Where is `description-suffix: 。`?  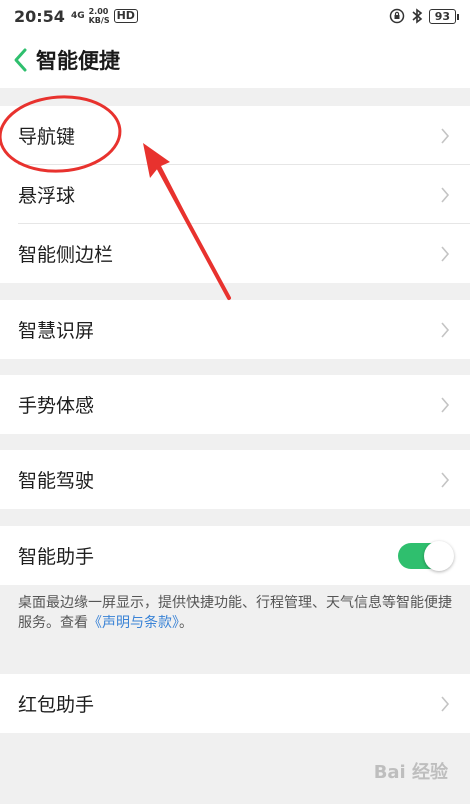 description-suffix: 。 is located at coordinates (186, 623).